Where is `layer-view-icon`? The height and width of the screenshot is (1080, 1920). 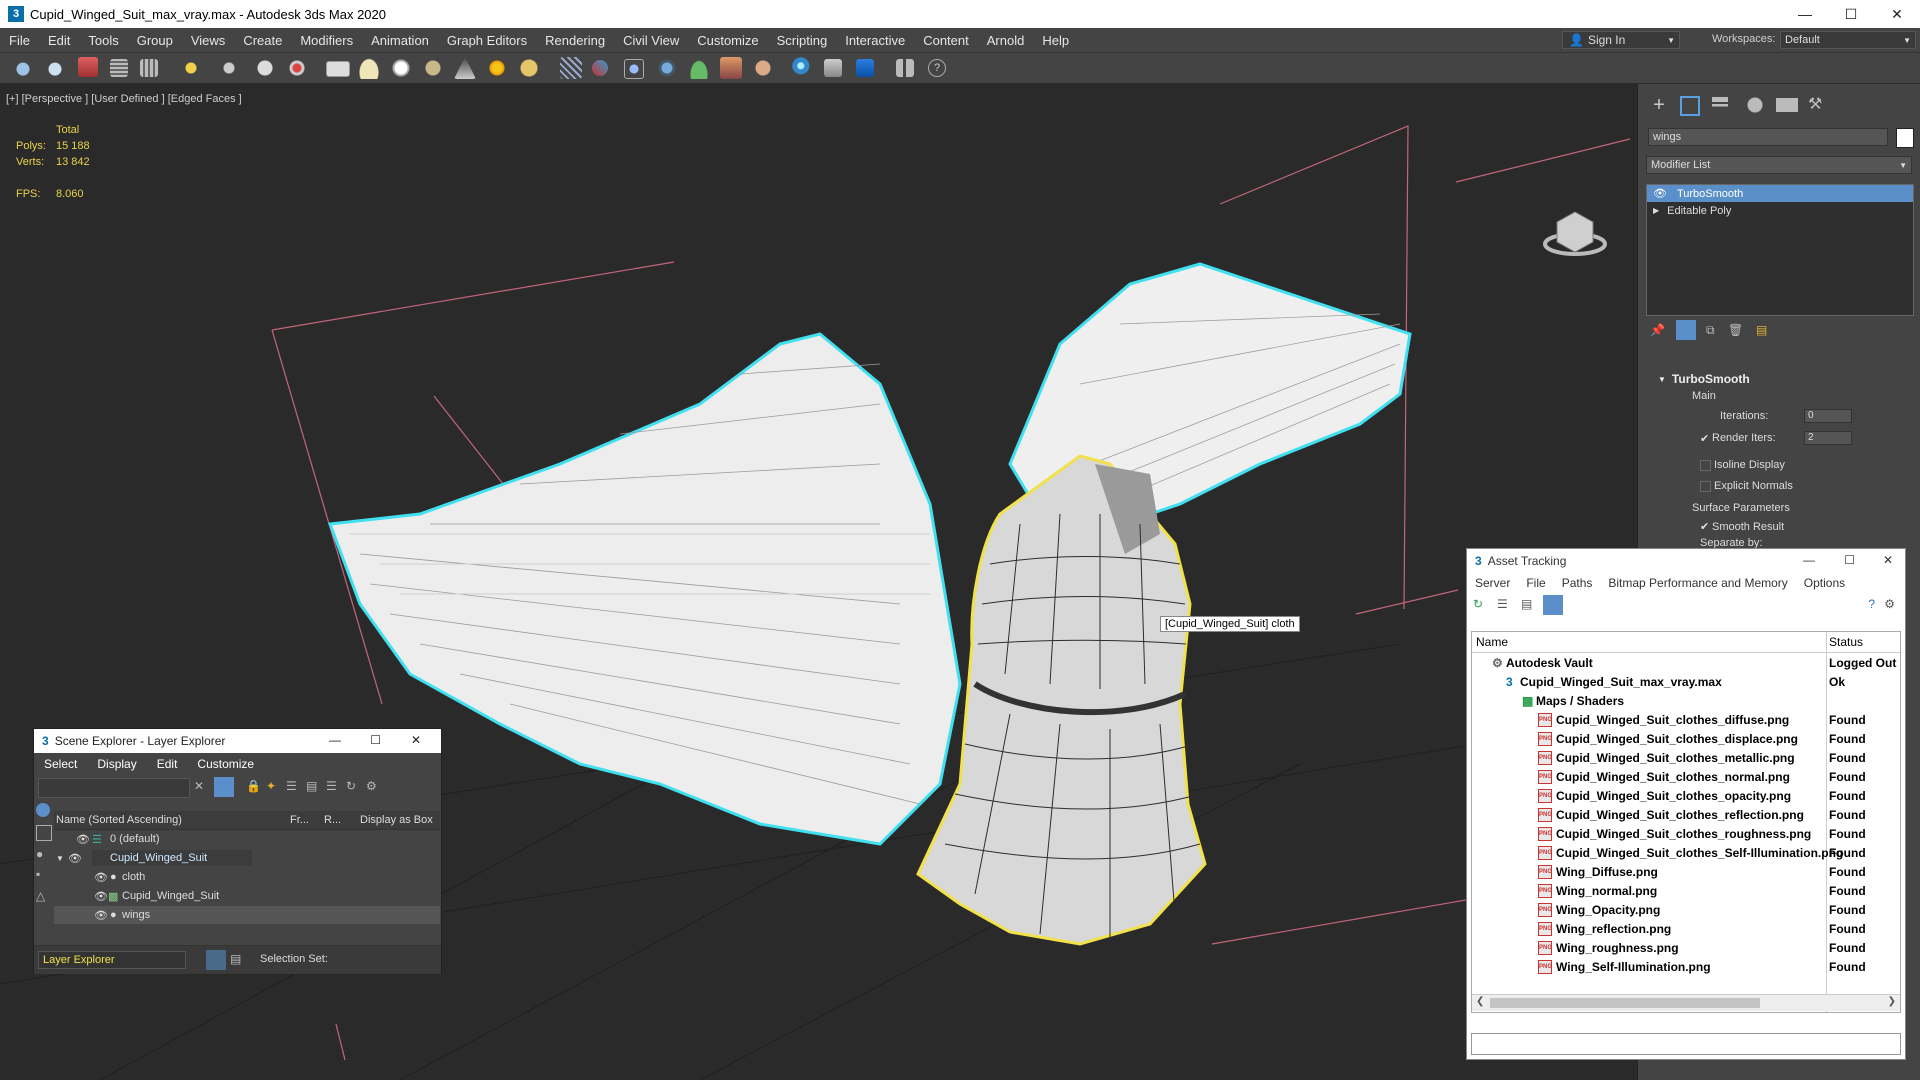 layer-view-icon is located at coordinates (216, 960).